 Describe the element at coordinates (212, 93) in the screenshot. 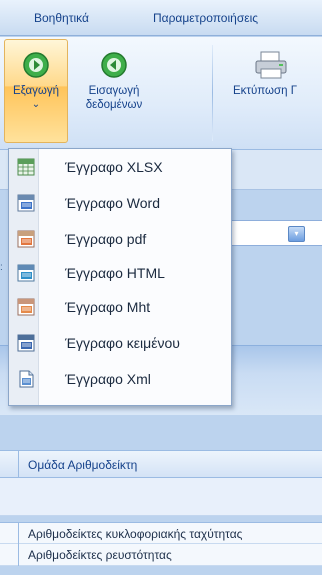

I see `ribbon-separator` at that location.